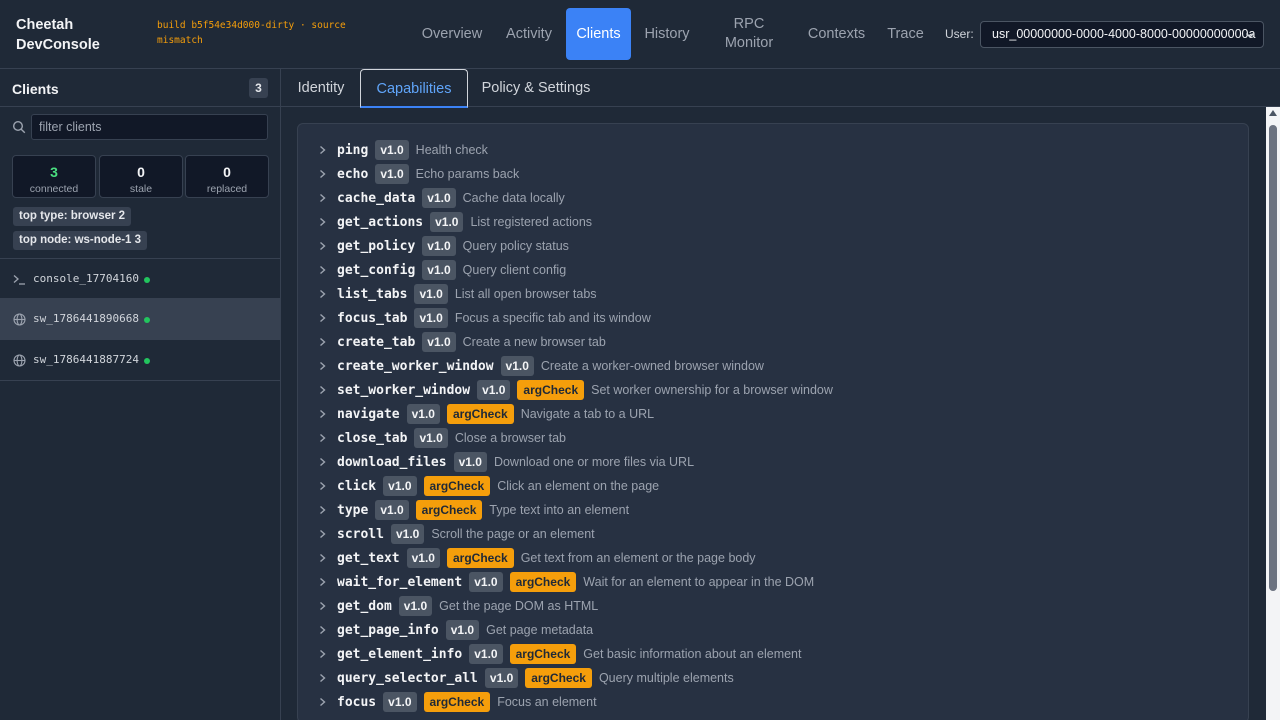 The height and width of the screenshot is (720, 1280). I want to click on capability-name: get_page_info, so click(388, 630).